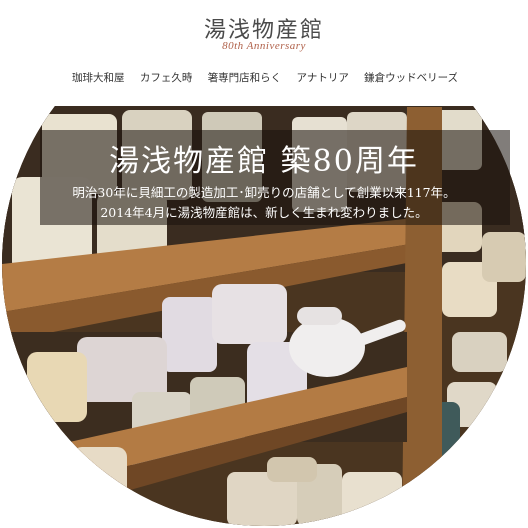 The width and height of the screenshot is (528, 528). What do you see at coordinates (264, 212) in the screenshot?
I see `hero-description-line-2: 2014年4月に湯浅物産館は、新しく生まれ変わりました。` at bounding box center [264, 212].